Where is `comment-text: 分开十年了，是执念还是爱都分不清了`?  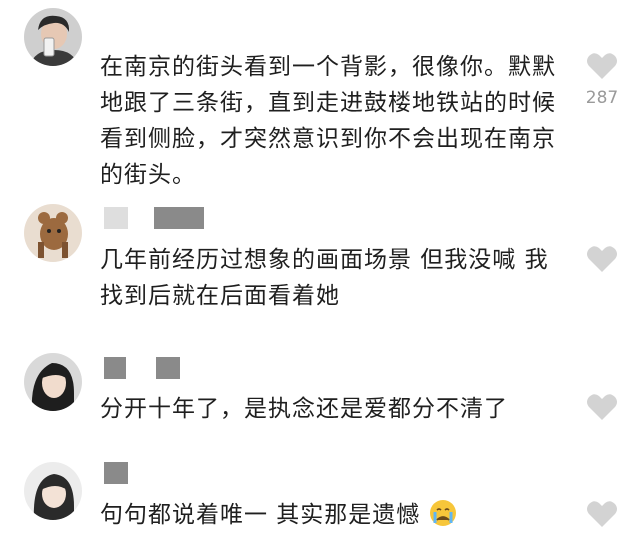 comment-text: 分开十年了，是执念还是爱都分不清了 is located at coordinates (304, 409).